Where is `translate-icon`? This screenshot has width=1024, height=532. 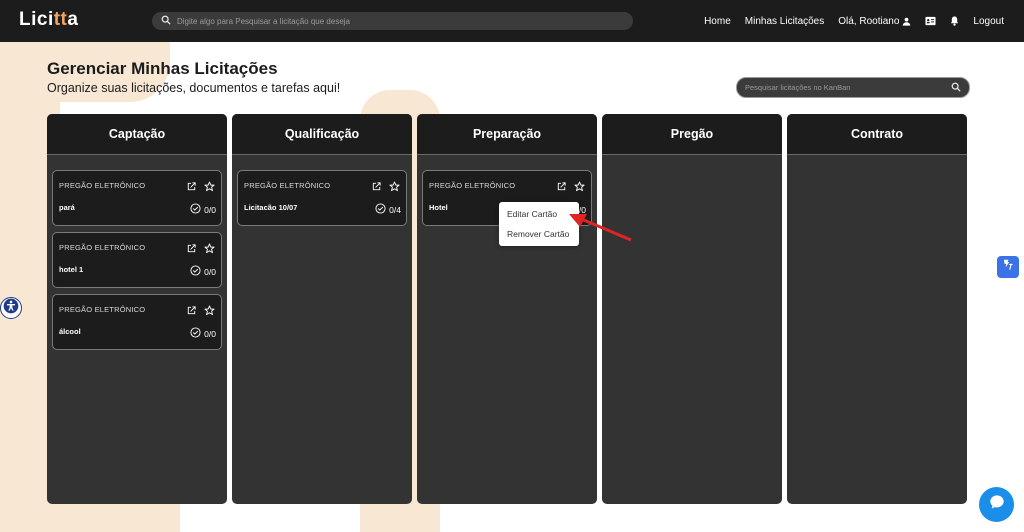 translate-icon is located at coordinates (1008, 267).